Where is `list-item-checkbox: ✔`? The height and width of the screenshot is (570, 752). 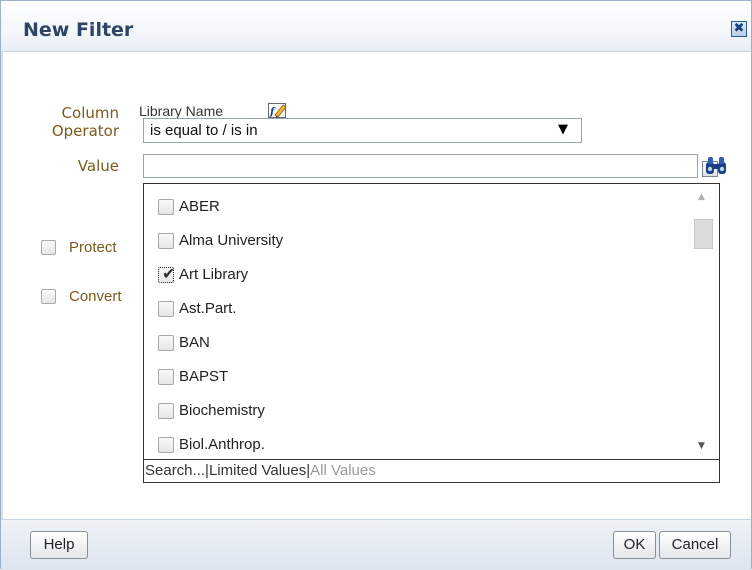 list-item-checkbox: ✔ is located at coordinates (167, 273).